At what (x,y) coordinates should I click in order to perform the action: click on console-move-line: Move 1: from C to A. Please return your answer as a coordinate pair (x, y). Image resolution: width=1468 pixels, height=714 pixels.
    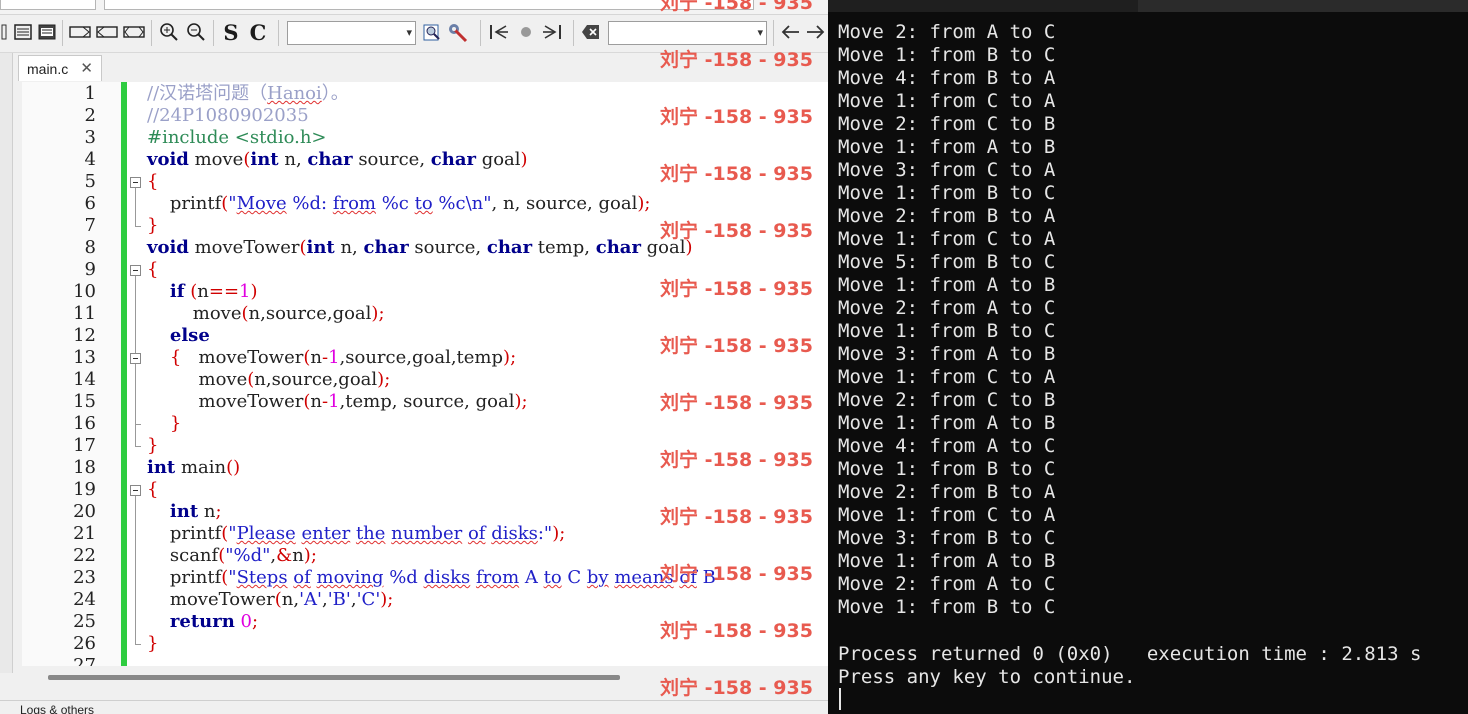
    Looking at the image, I should click on (947, 515).